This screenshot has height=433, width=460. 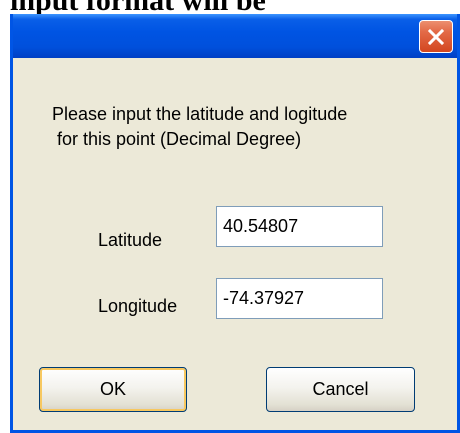 I want to click on latitude-label: Latitude, so click(x=130, y=240).